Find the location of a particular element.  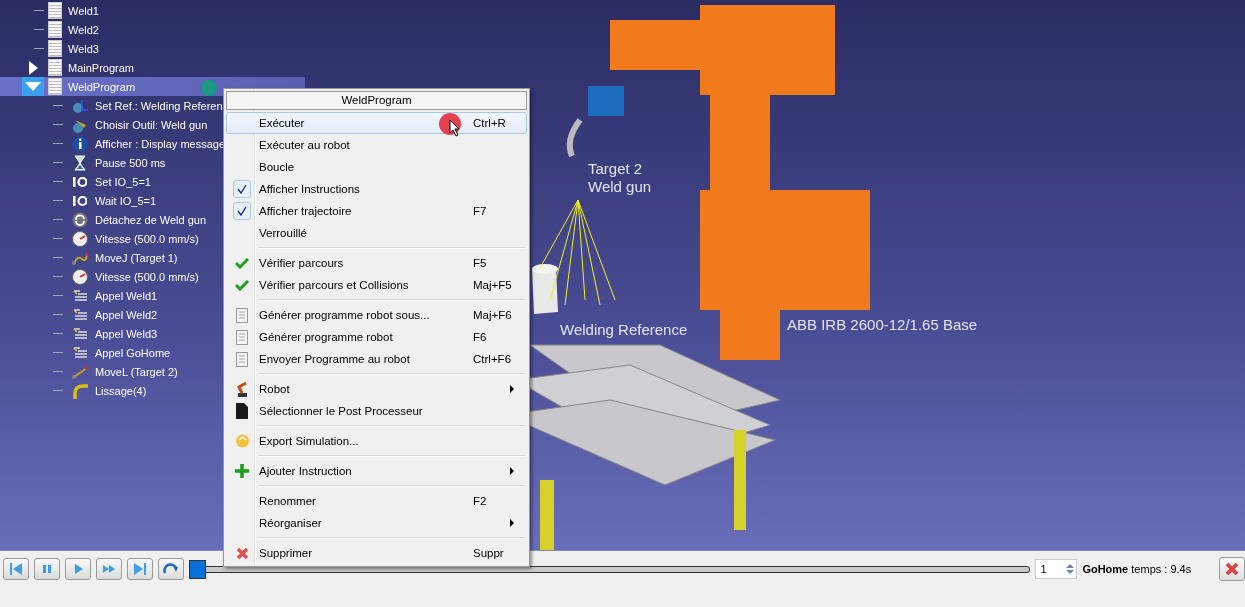

skip-back-icon is located at coordinates (15, 569).